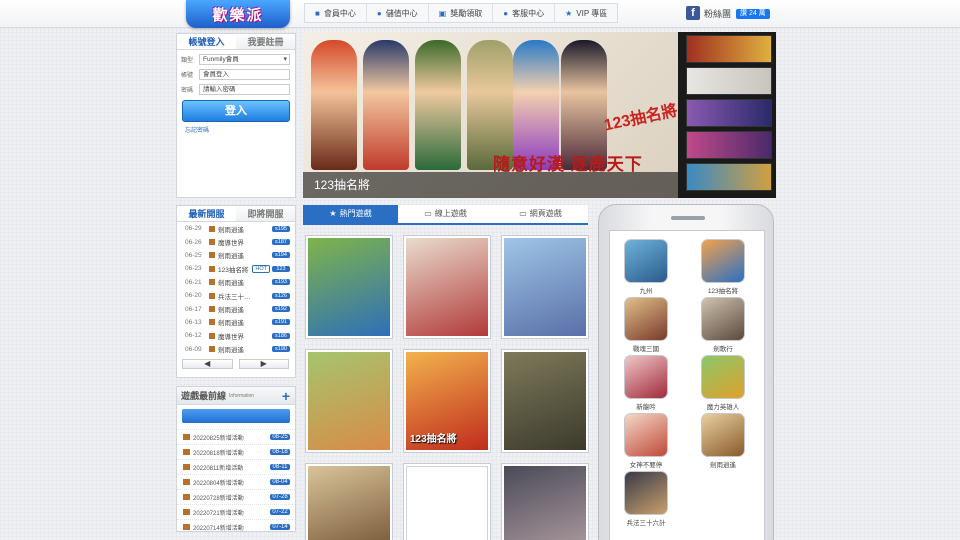  Describe the element at coordinates (236, 268) in the screenshot. I see `server-news-row: 06-23 123抽名將 HOT 123` at that location.